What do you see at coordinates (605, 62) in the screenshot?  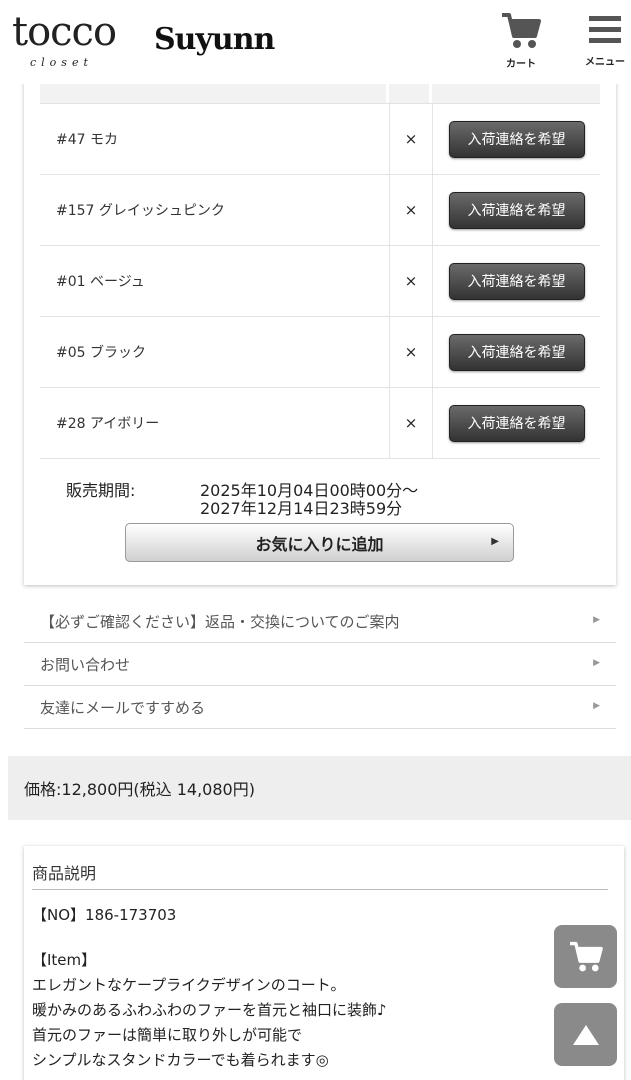 I see `menu-label: メニュー` at bounding box center [605, 62].